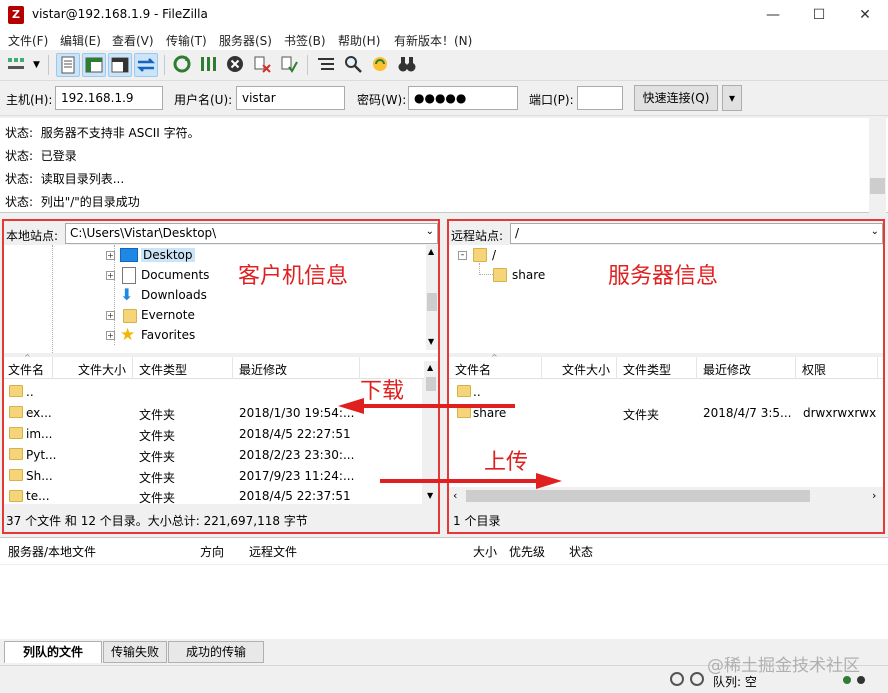 This screenshot has width=888, height=693. I want to click on tree-item-documents: Documents, so click(175, 275).